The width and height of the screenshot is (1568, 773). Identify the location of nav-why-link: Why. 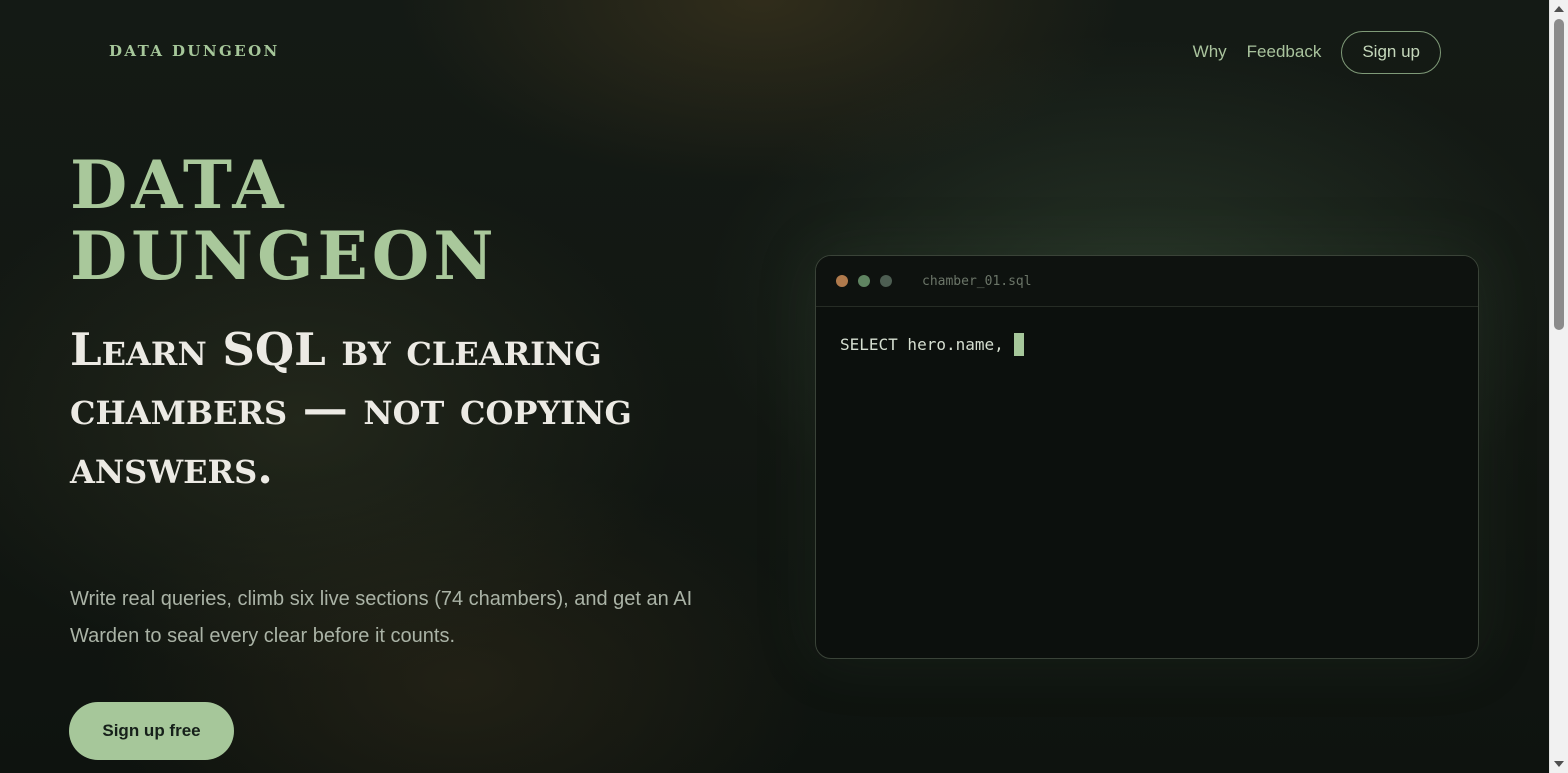
(1210, 52).